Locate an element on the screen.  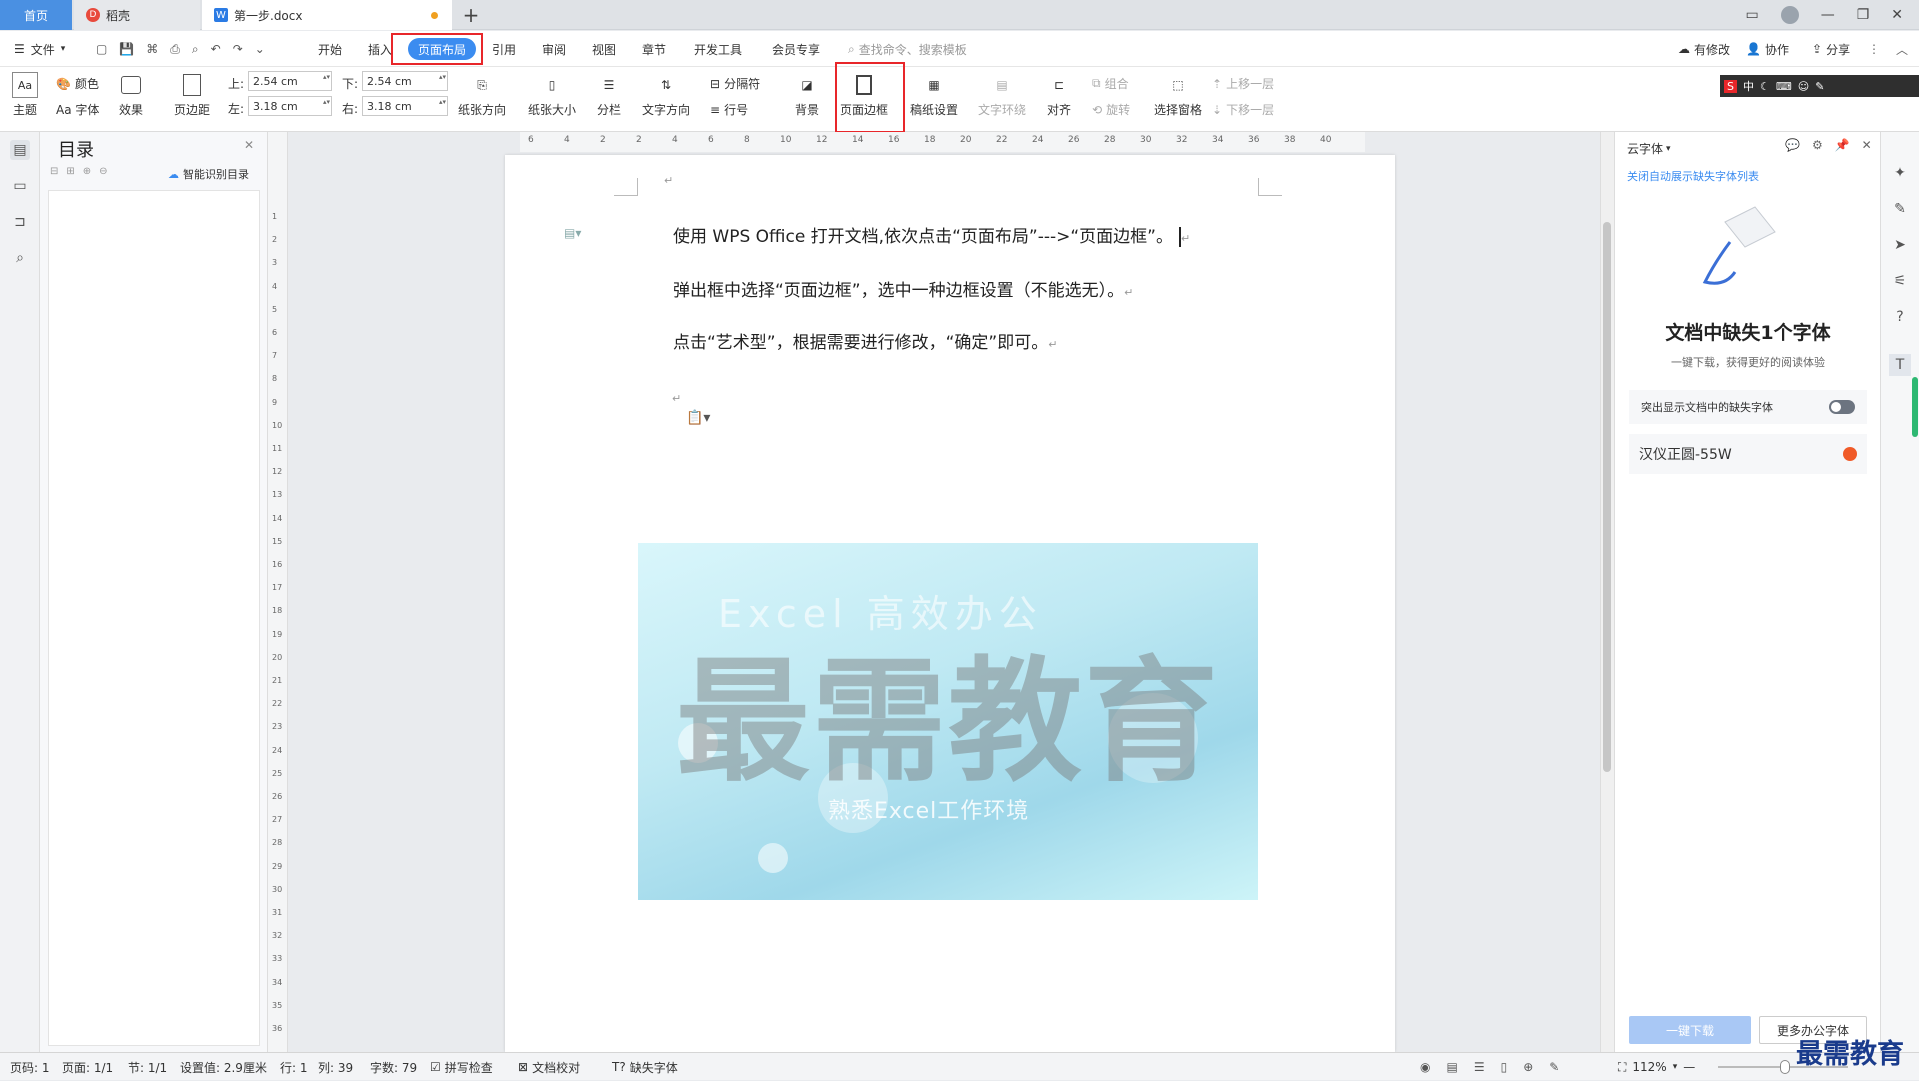
menu-chapter: 章节 is located at coordinates (654, 49).